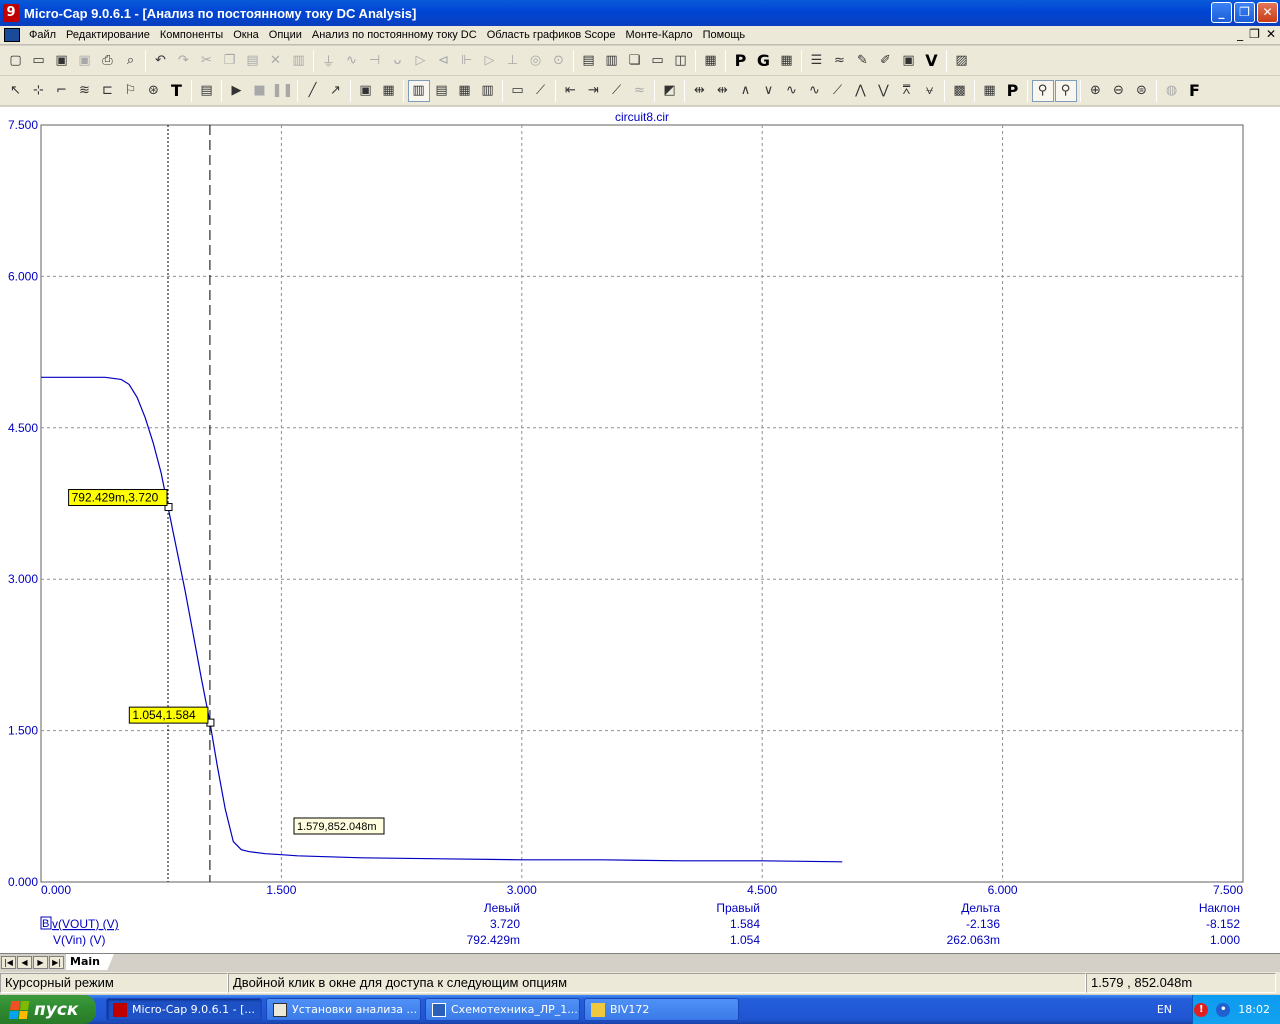 The height and width of the screenshot is (1024, 1280). I want to click on top-icon: ⩞, so click(907, 91).